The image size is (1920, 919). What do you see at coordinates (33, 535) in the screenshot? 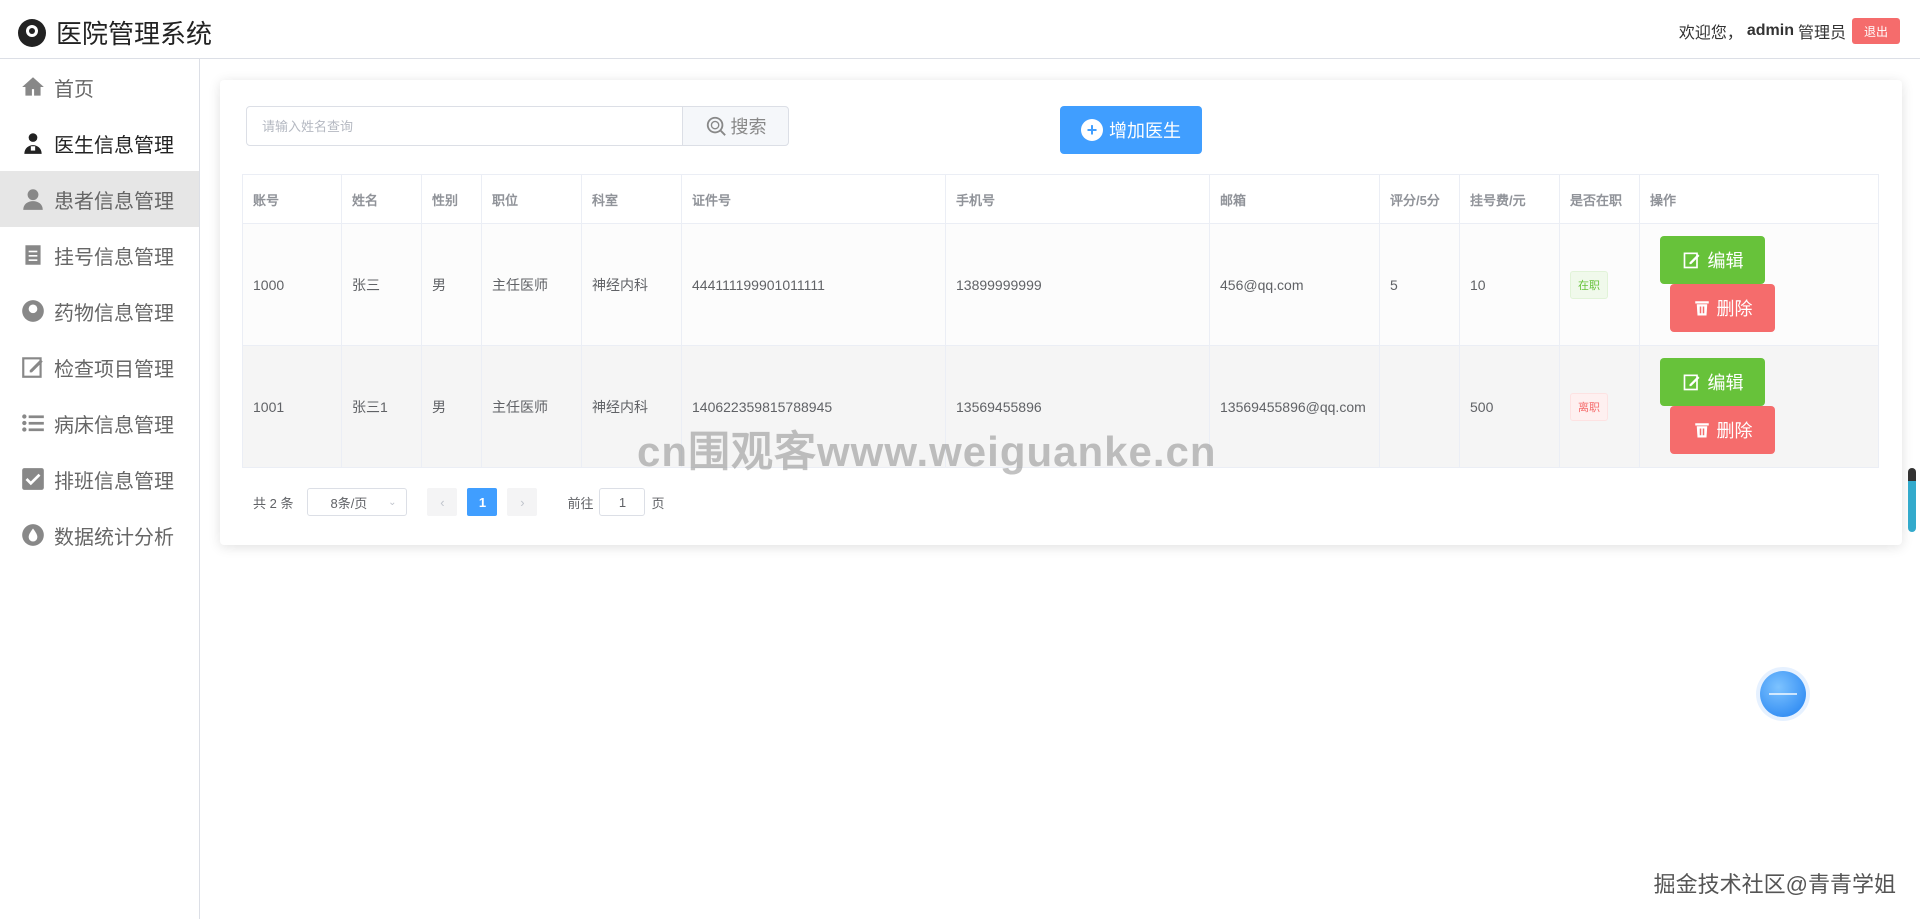
I see `drop-icon` at bounding box center [33, 535].